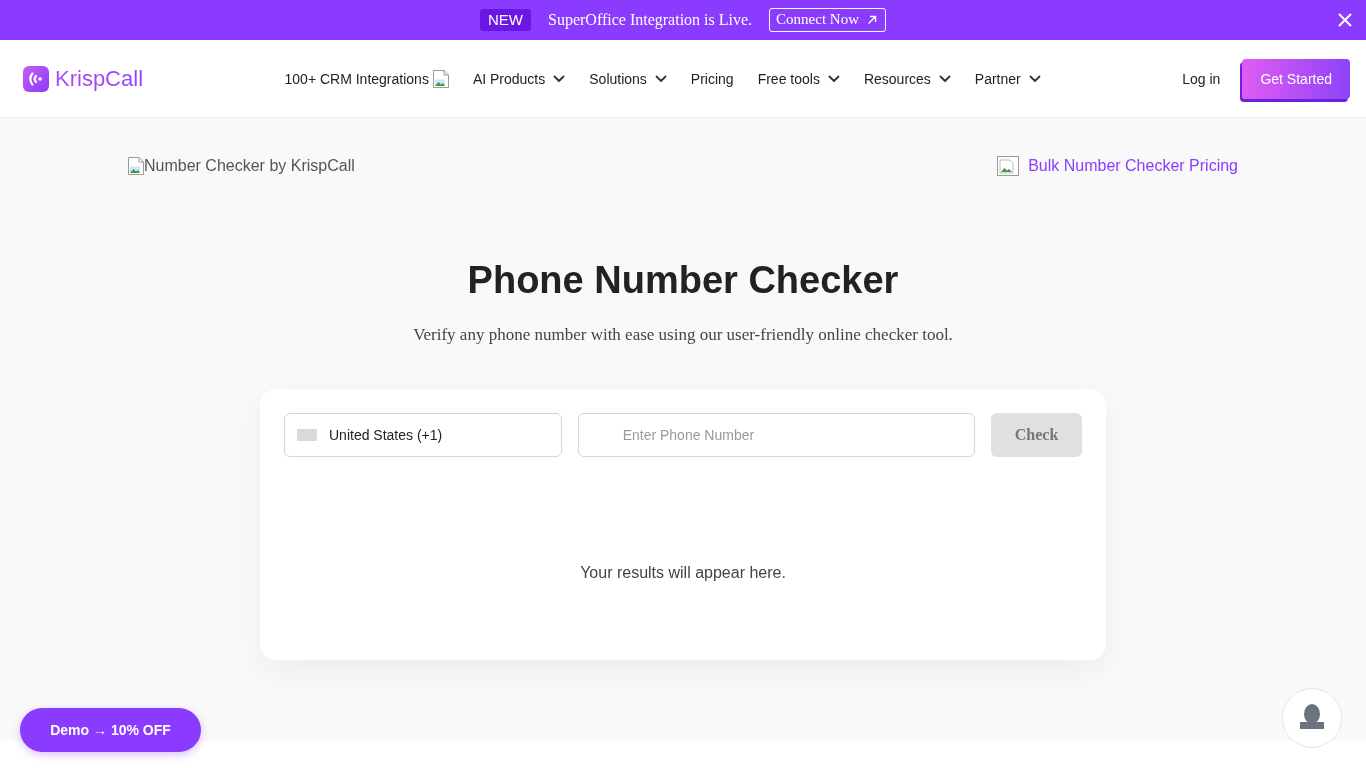  I want to click on login-link: Log in, so click(1201, 78).